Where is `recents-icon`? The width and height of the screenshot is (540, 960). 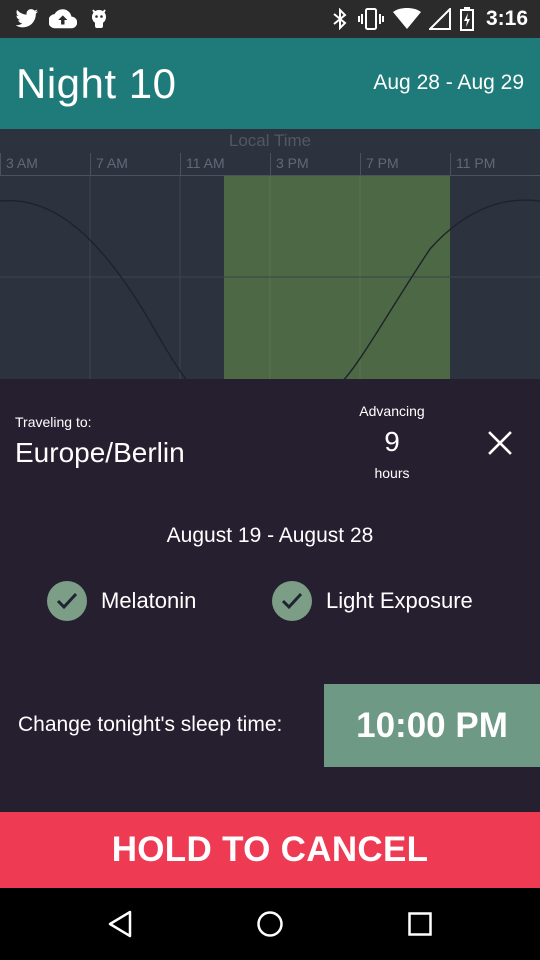
recents-icon is located at coordinates (420, 924).